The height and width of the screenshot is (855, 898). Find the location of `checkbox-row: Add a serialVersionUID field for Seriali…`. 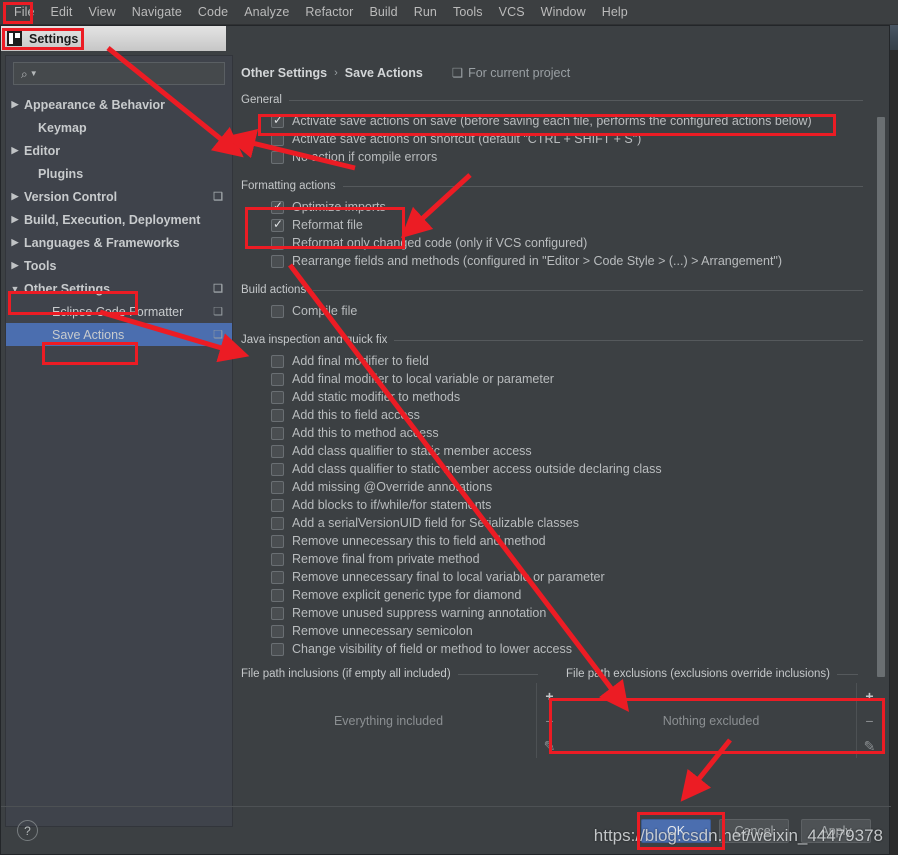

checkbox-row: Add a serialVersionUID field for Seriali… is located at coordinates (579, 523).